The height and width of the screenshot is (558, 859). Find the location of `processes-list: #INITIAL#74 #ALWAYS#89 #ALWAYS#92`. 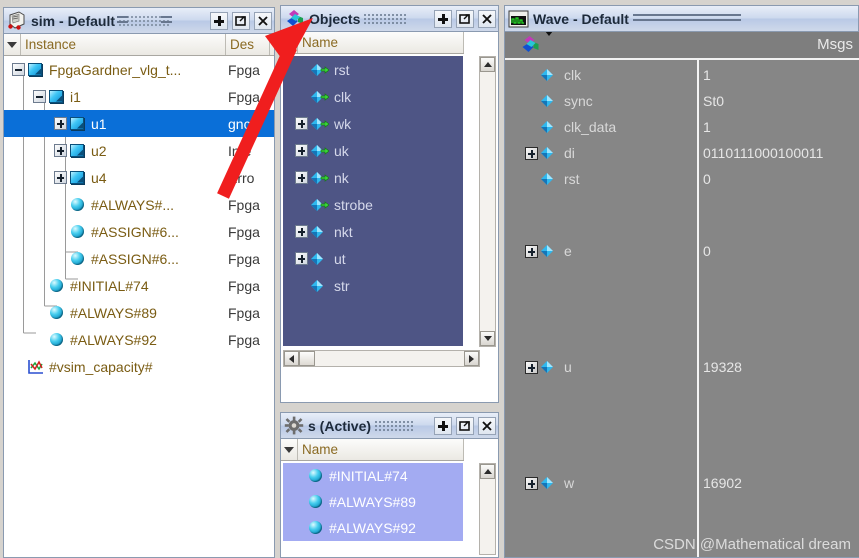

processes-list: #INITIAL#74 #ALWAYS#89 #ALWAYS#92 is located at coordinates (373, 510).